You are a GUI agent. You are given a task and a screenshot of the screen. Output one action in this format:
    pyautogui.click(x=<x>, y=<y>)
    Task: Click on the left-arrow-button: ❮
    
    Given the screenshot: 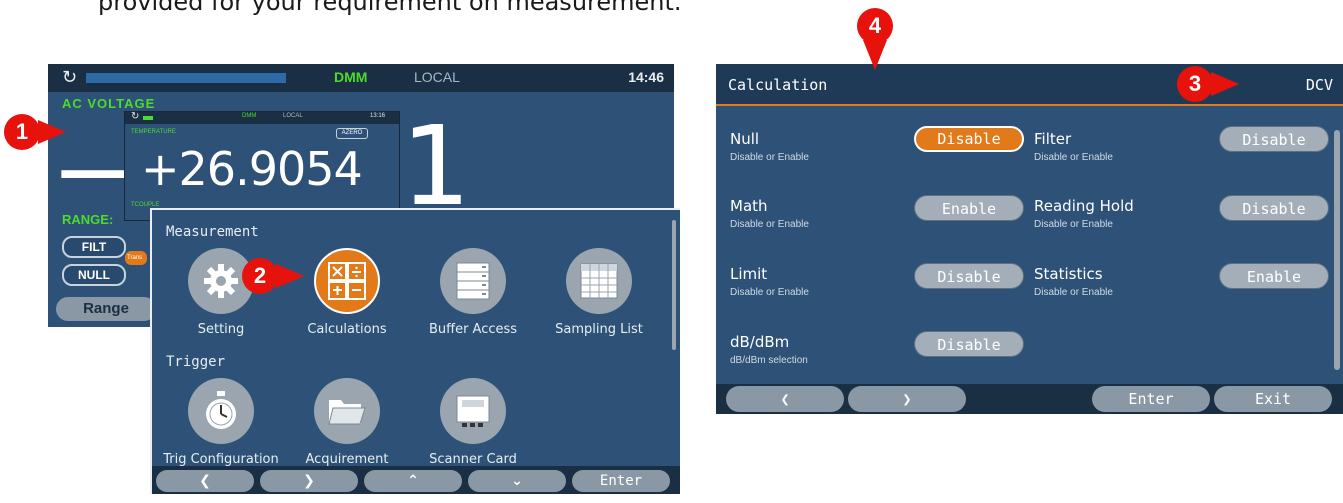 What is the action you would take?
    pyautogui.click(x=205, y=481)
    